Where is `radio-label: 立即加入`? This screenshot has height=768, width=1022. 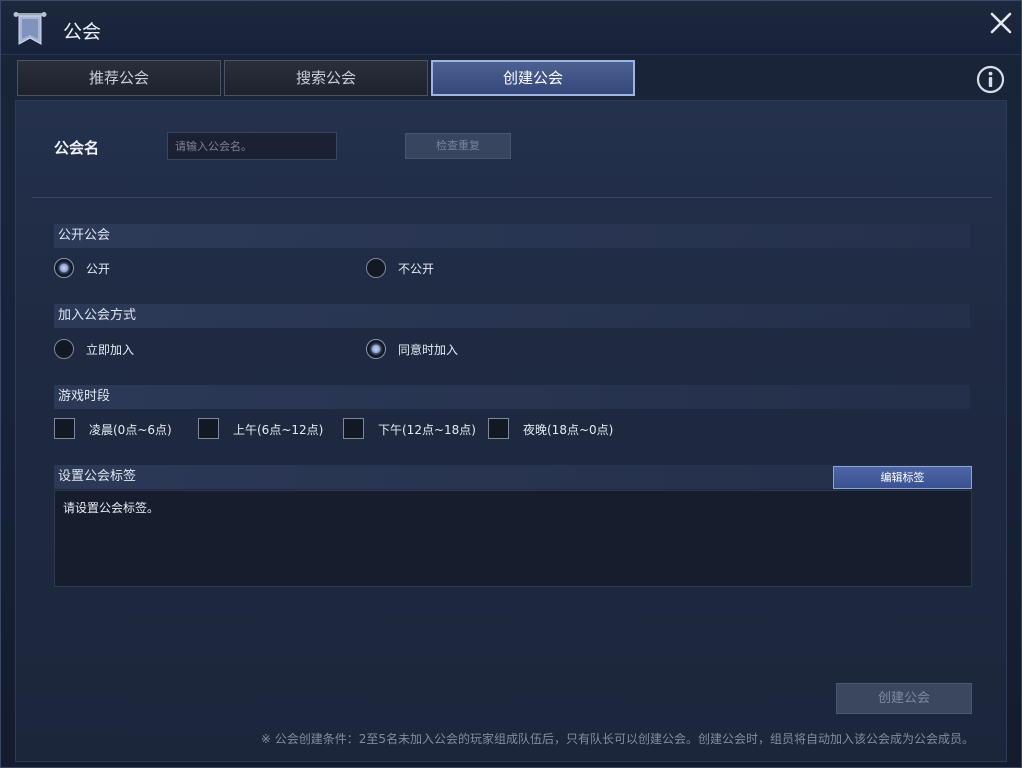 radio-label: 立即加入 is located at coordinates (110, 350).